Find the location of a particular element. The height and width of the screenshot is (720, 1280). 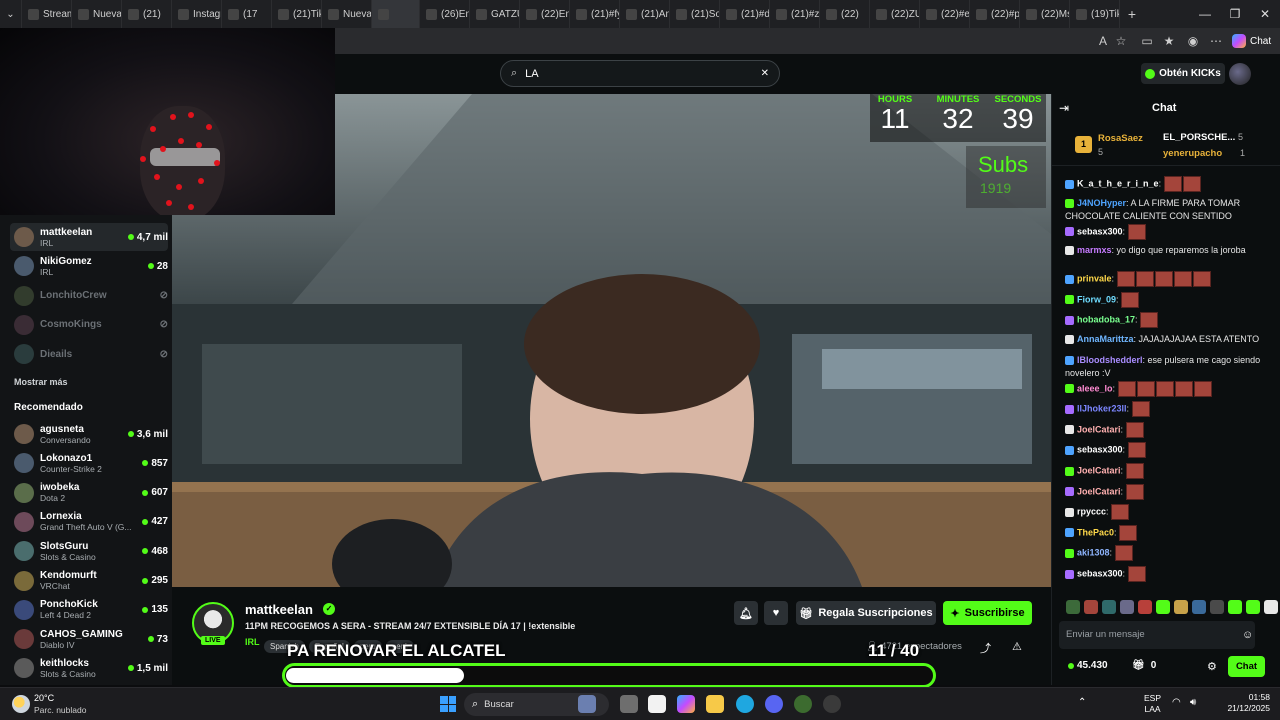

chat-username: rpyccc is located at coordinates (1091, 512).